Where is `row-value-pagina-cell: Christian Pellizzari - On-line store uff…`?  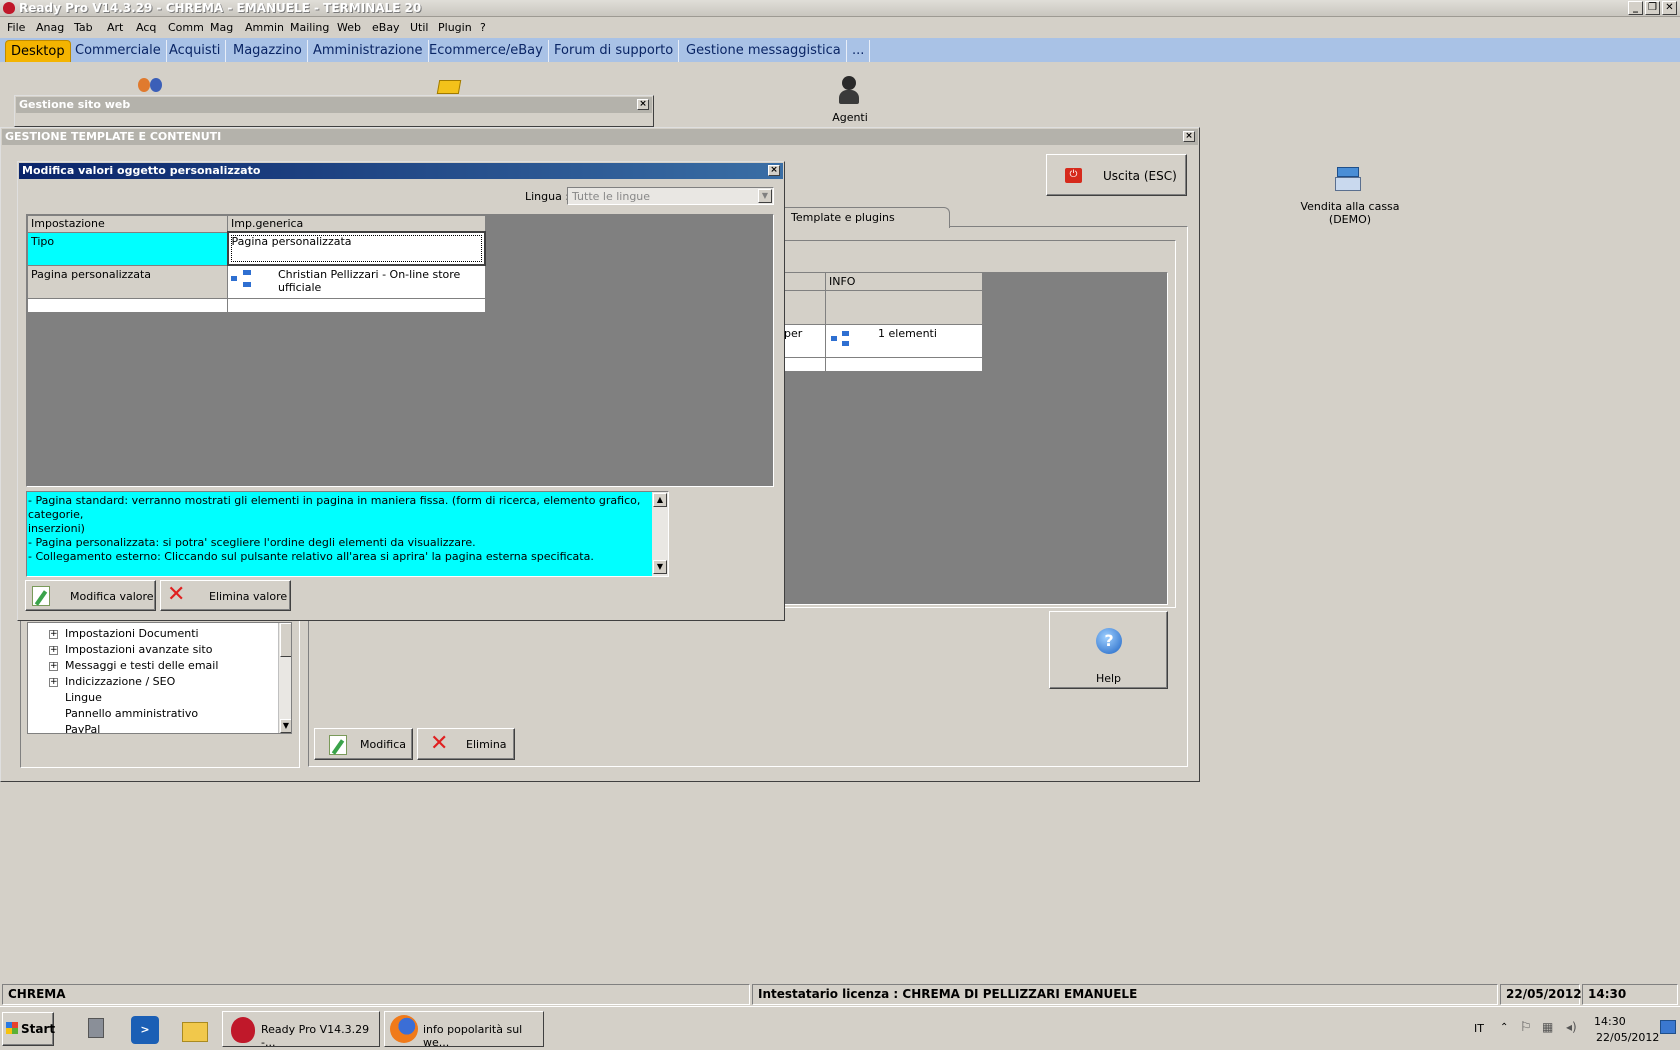 row-value-pagina-cell: Christian Pellizzari - On-line store uff… is located at coordinates (356, 281).